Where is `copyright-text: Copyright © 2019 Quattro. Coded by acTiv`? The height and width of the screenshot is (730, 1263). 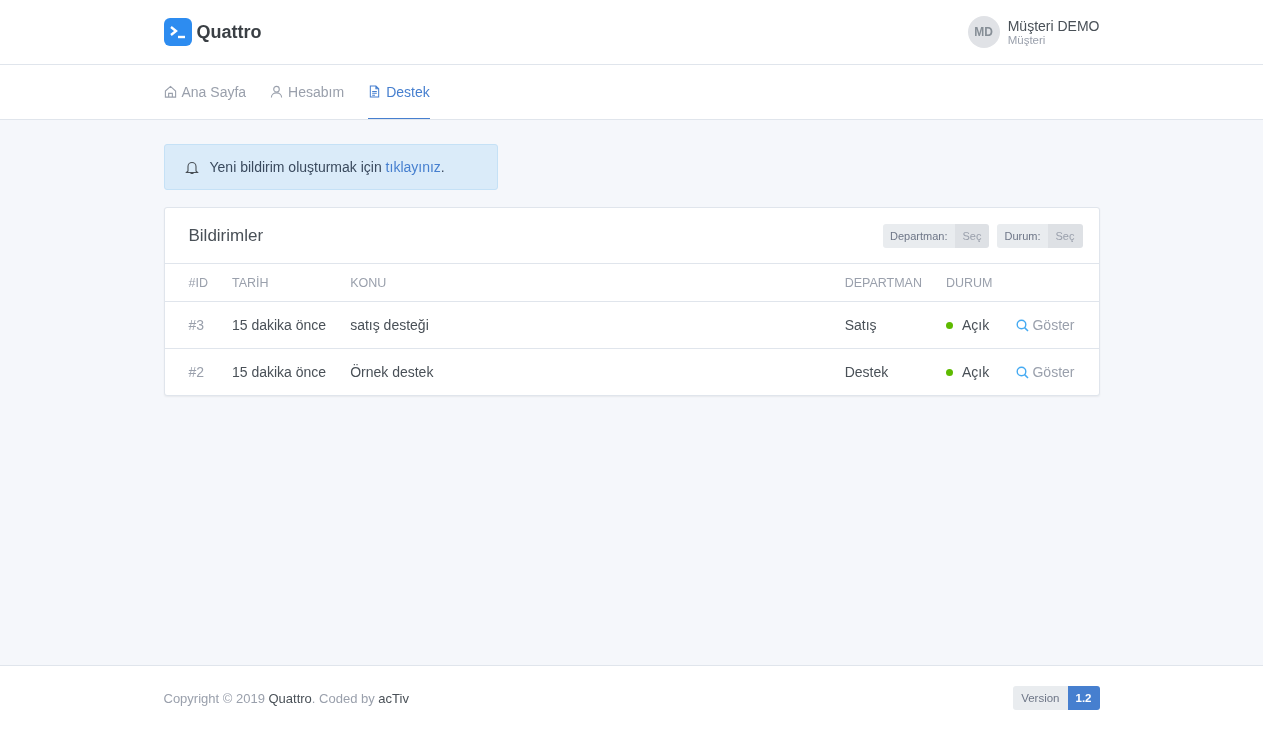
copyright-text: Copyright © 2019 Quattro. Coded by acTiv is located at coordinates (286, 698).